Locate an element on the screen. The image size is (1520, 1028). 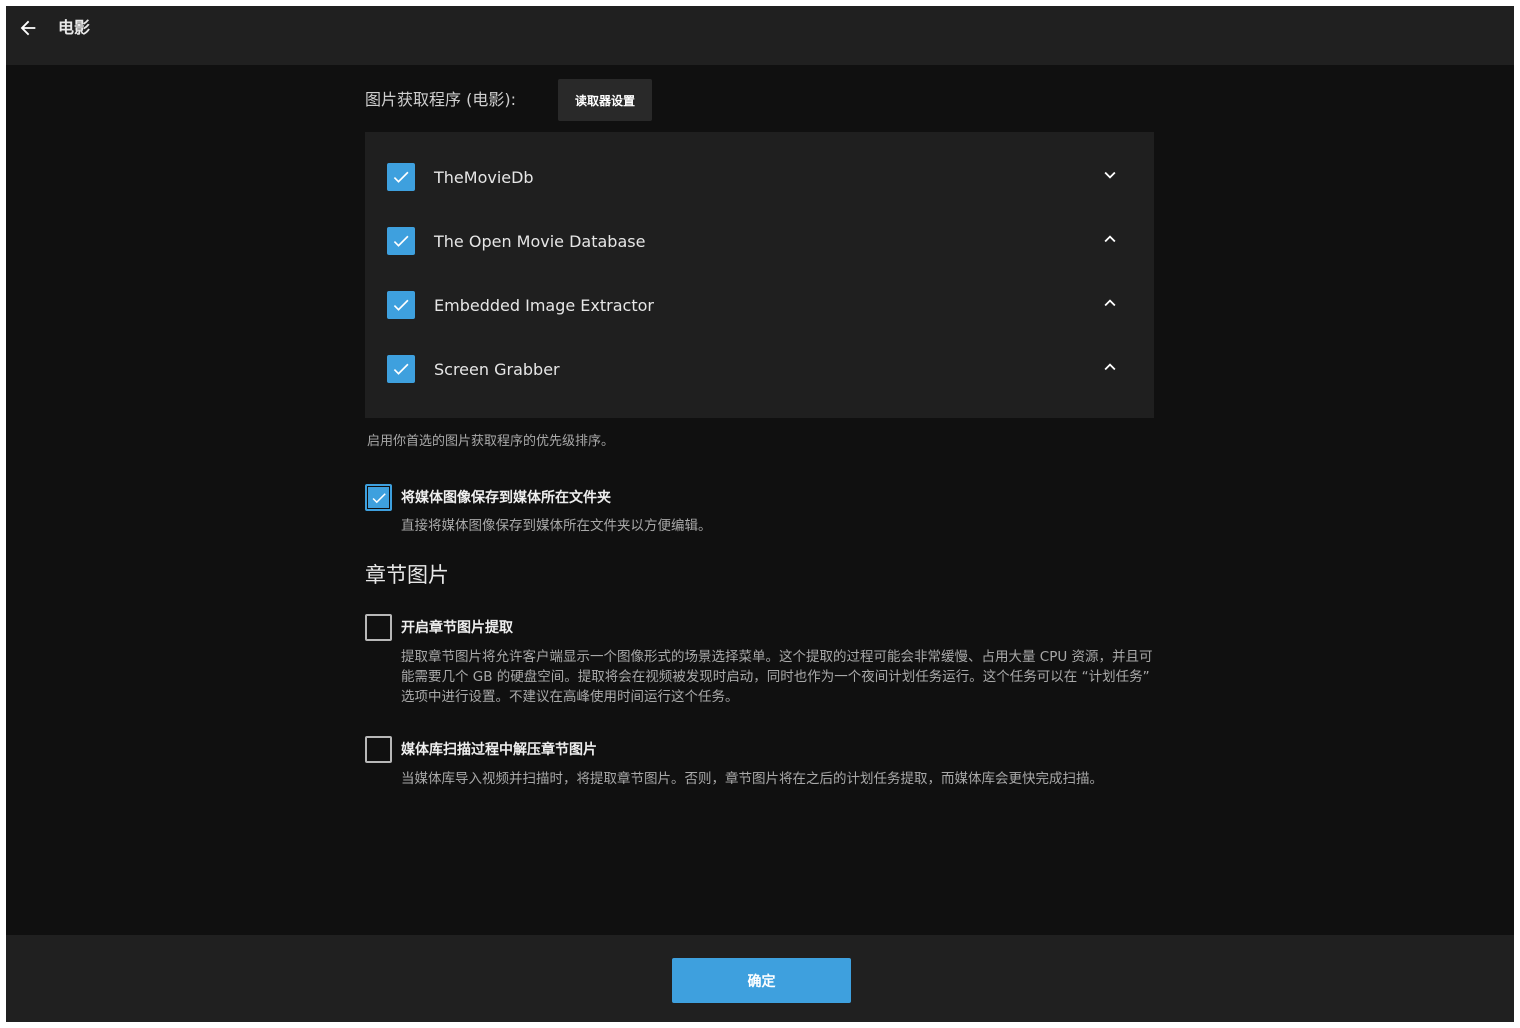
chapter-during-scan-checkbox is located at coordinates (378, 749).